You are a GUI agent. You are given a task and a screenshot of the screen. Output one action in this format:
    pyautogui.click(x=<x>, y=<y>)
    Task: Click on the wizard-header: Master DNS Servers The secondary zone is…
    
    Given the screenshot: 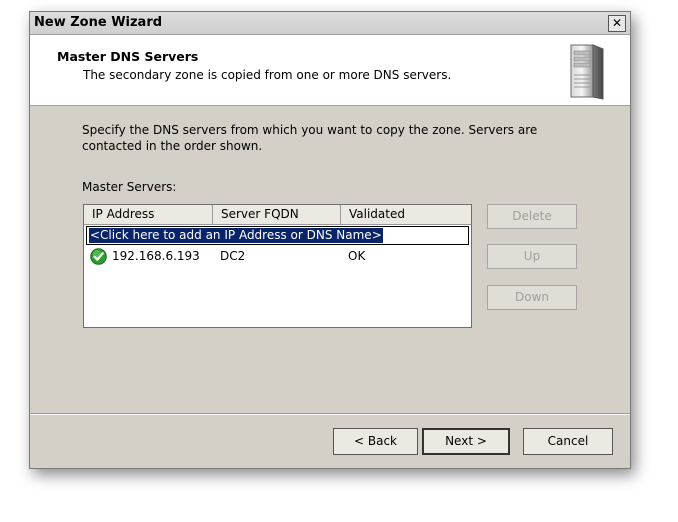 What is the action you would take?
    pyautogui.click(x=330, y=70)
    